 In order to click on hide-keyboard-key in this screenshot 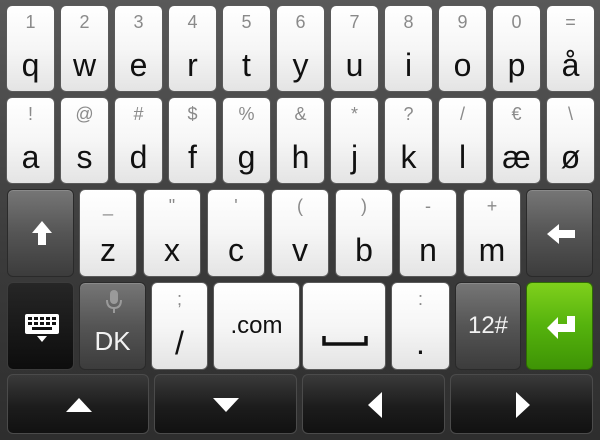, I will do `click(40, 326)`.